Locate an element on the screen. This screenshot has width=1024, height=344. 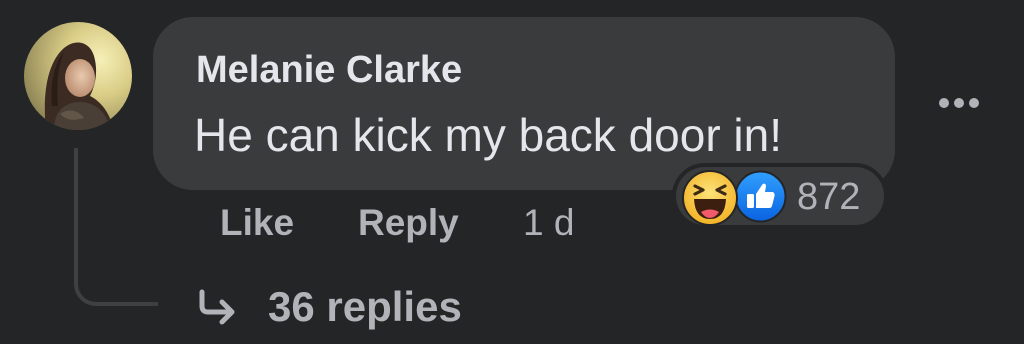
view-replies-link: 36 replies is located at coordinates (329, 307).